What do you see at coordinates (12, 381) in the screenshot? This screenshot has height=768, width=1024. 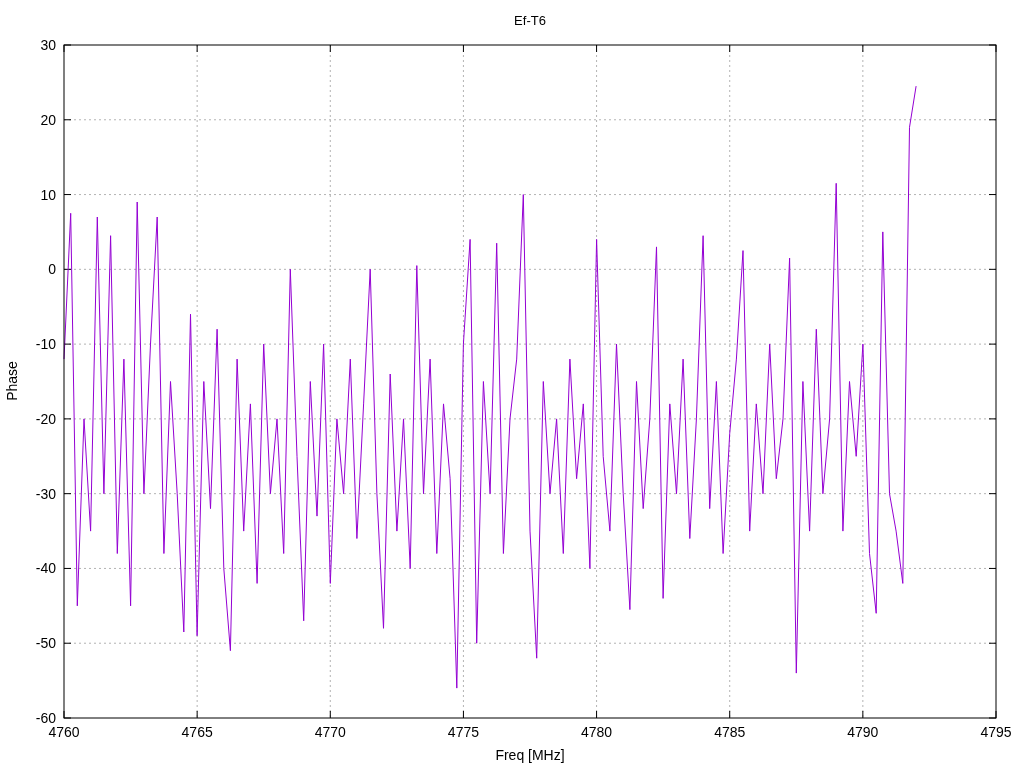 I see `y-axis-label: Phase` at bounding box center [12, 381].